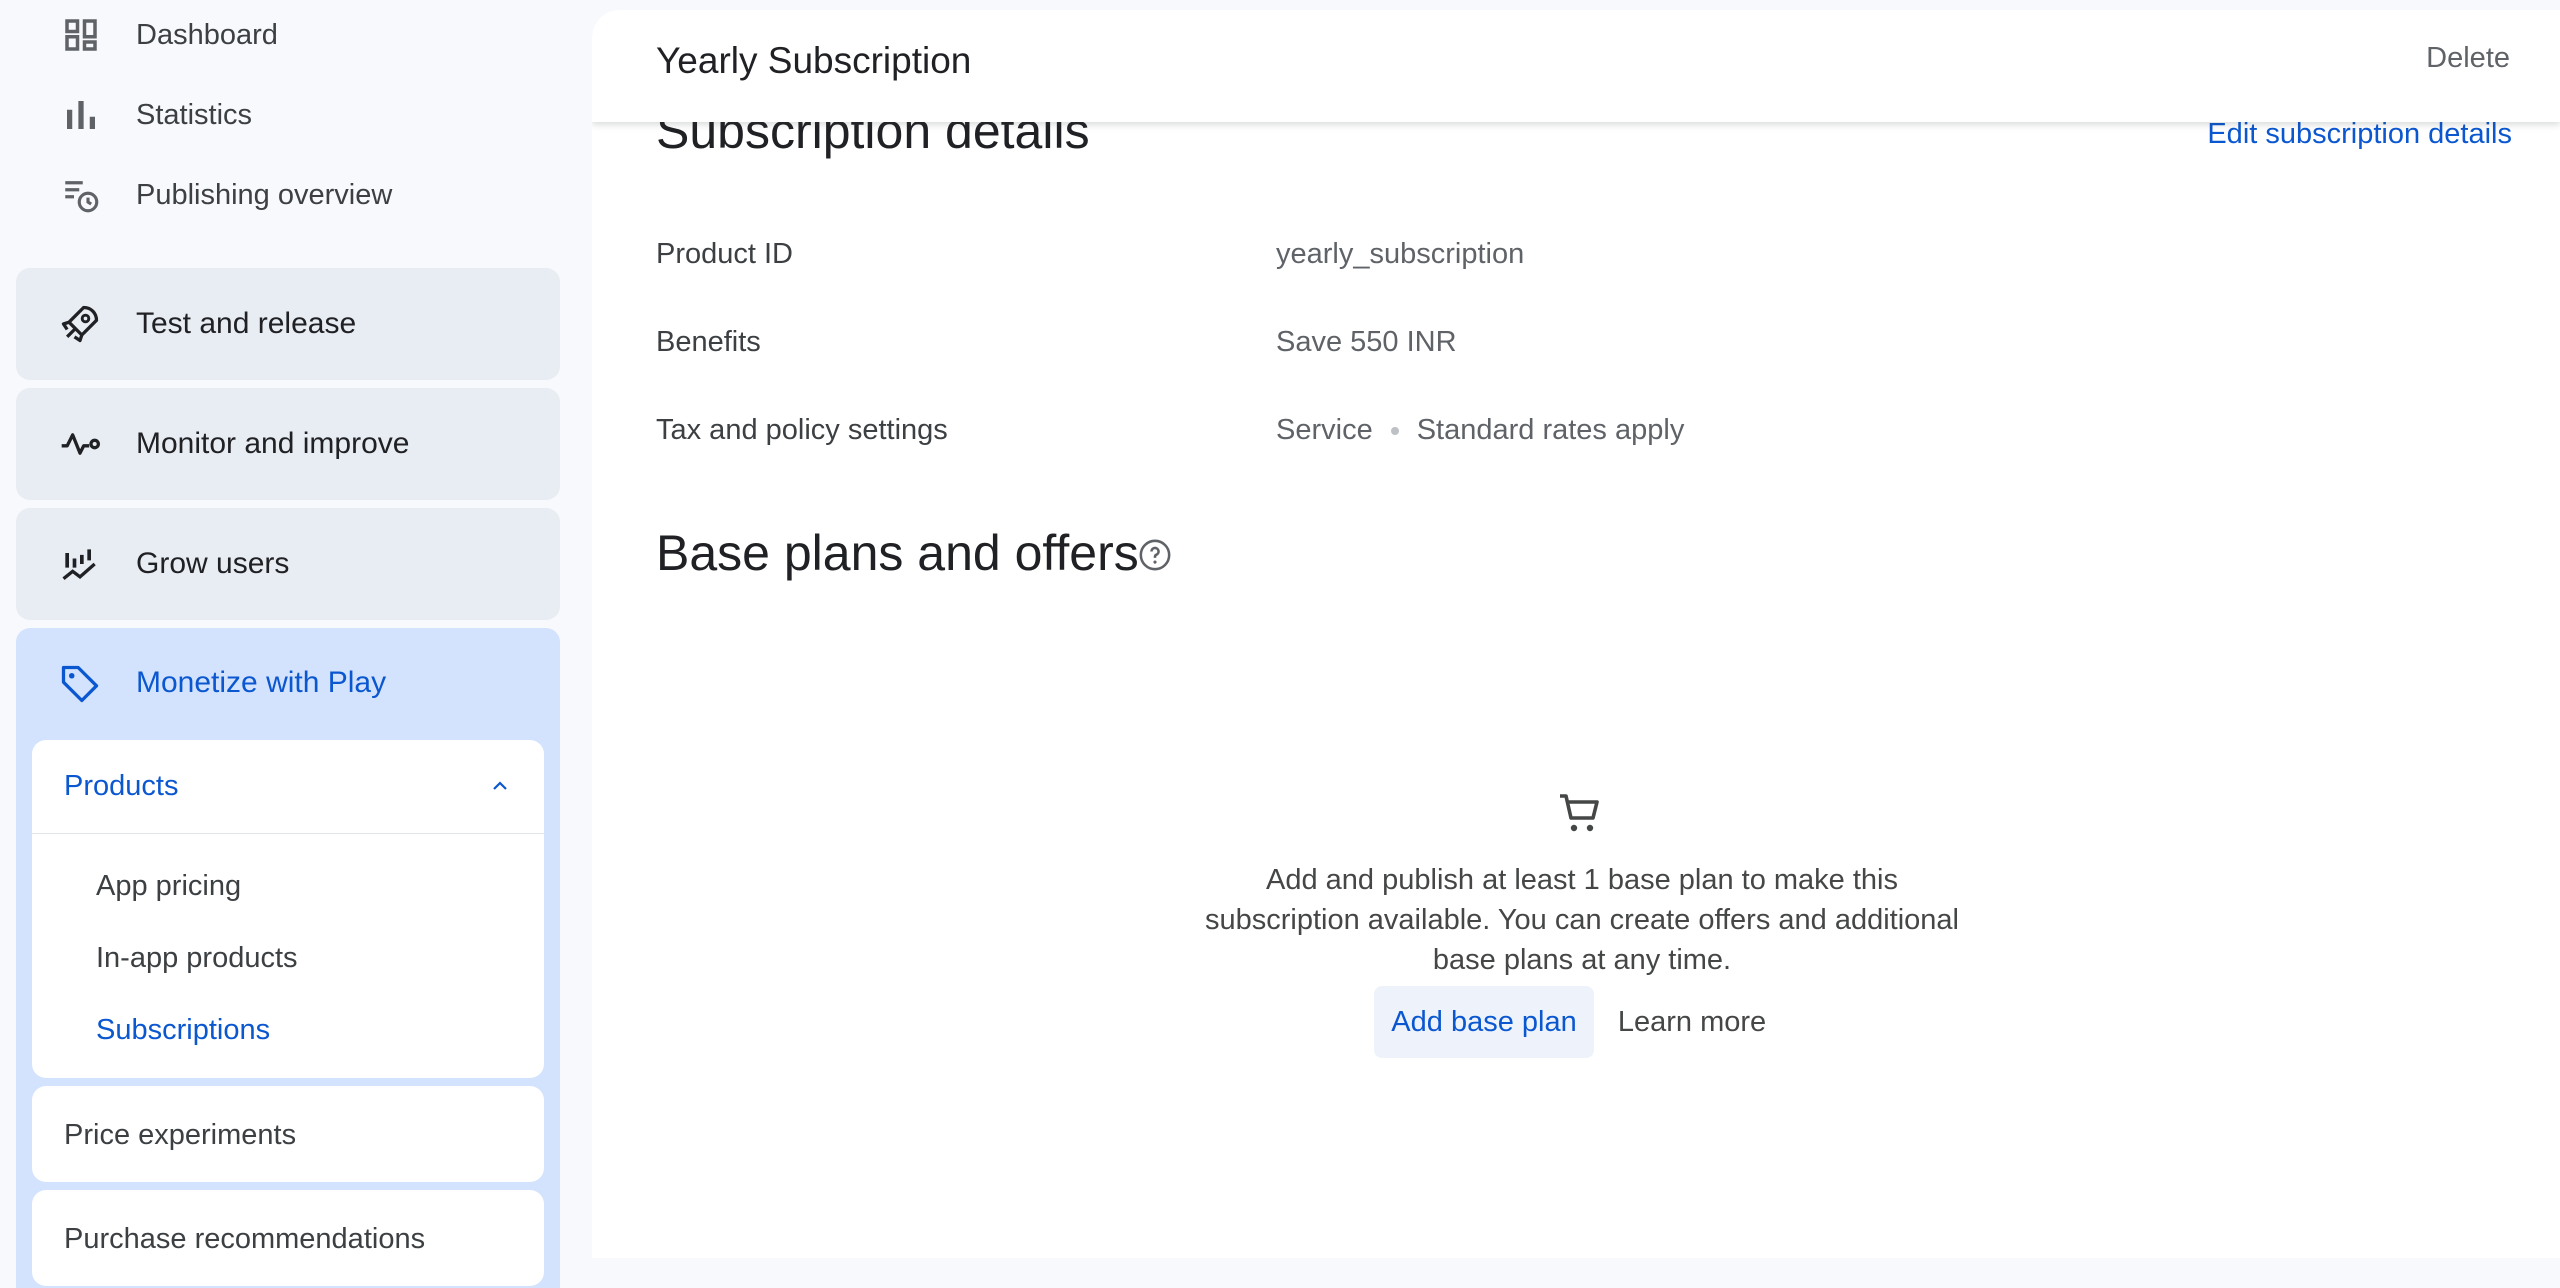 Image resolution: width=2560 pixels, height=1288 pixels. Describe the element at coordinates (194, 114) in the screenshot. I see `sidebar-item-label: Statistics` at that location.